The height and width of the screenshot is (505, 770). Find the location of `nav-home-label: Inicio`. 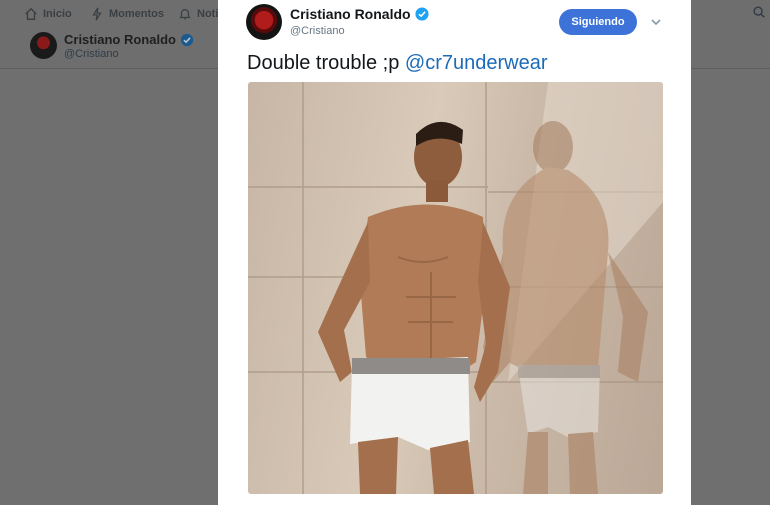

nav-home-label: Inicio is located at coordinates (57, 14).